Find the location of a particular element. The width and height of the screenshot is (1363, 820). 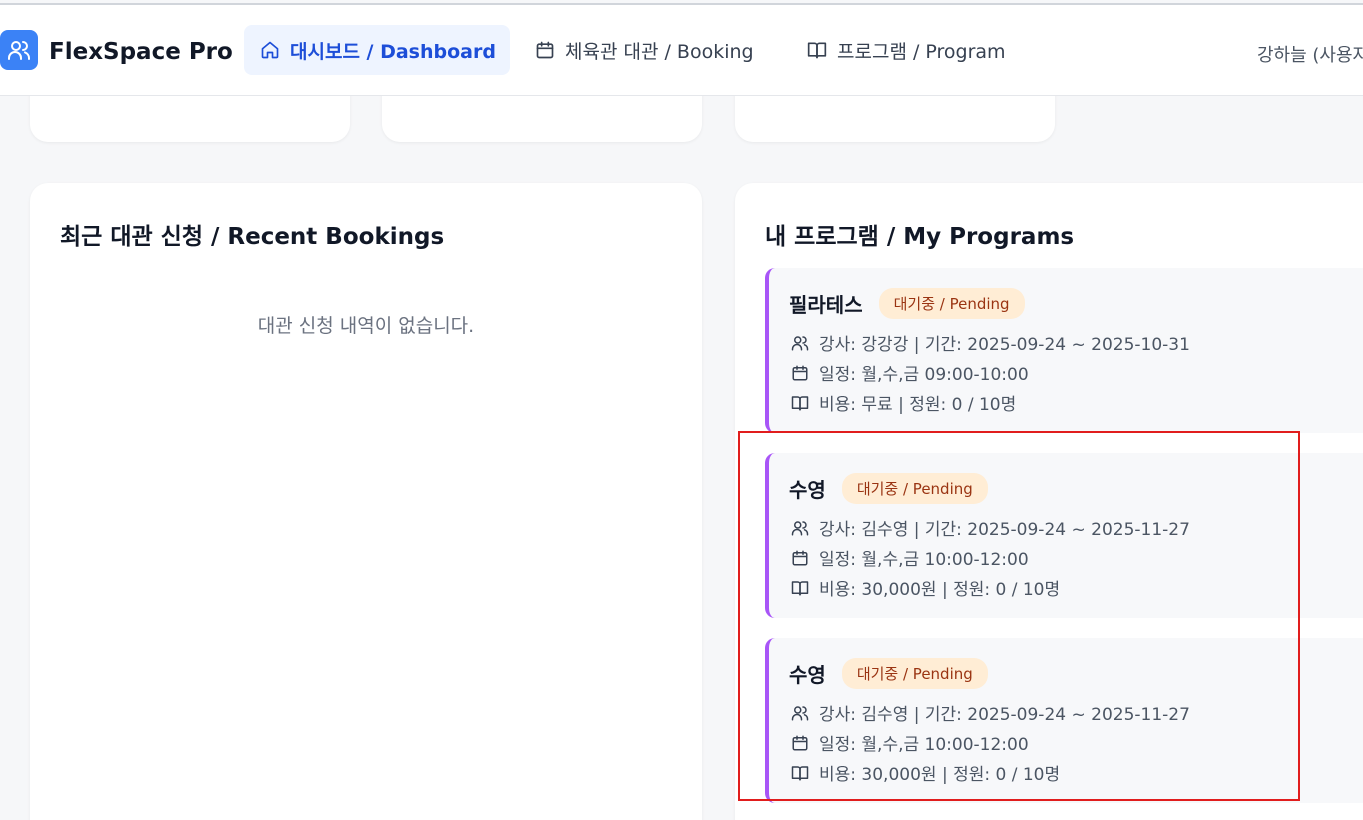

program-cost-text: 비용: 무료 | 정원: 0 / 10명 is located at coordinates (918, 405).